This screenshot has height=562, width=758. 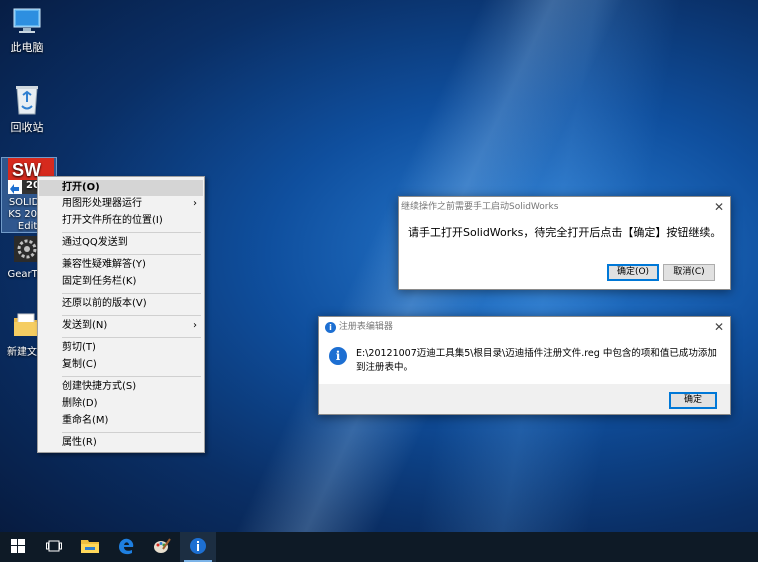 I want to click on menu-item-label: 通过QQ发送到, so click(x=95, y=242).